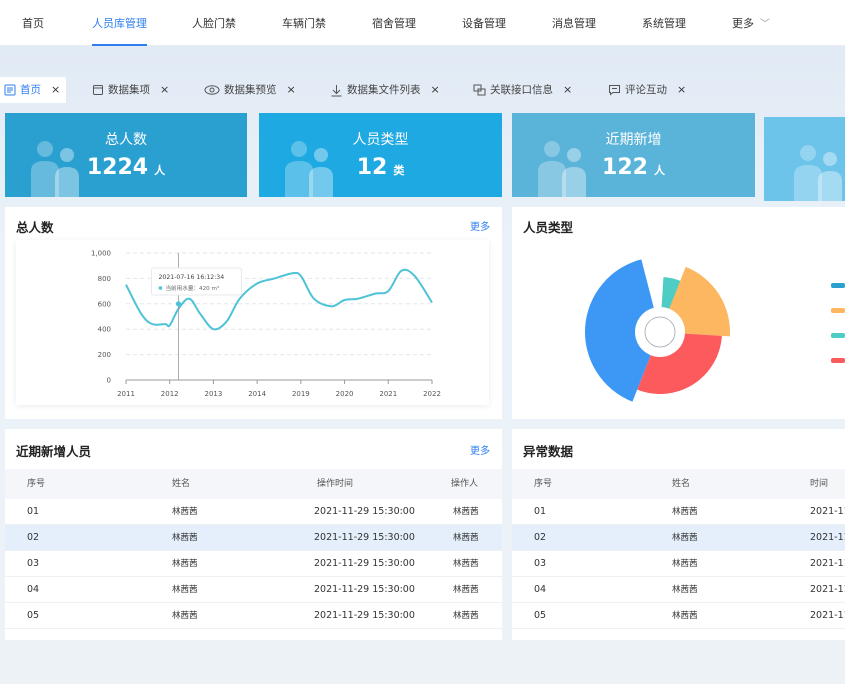 The width and height of the screenshot is (845, 684). I want to click on table-row: 02 林茜茜 2021-11-29 15:30:00 林茜茜, so click(253, 538).